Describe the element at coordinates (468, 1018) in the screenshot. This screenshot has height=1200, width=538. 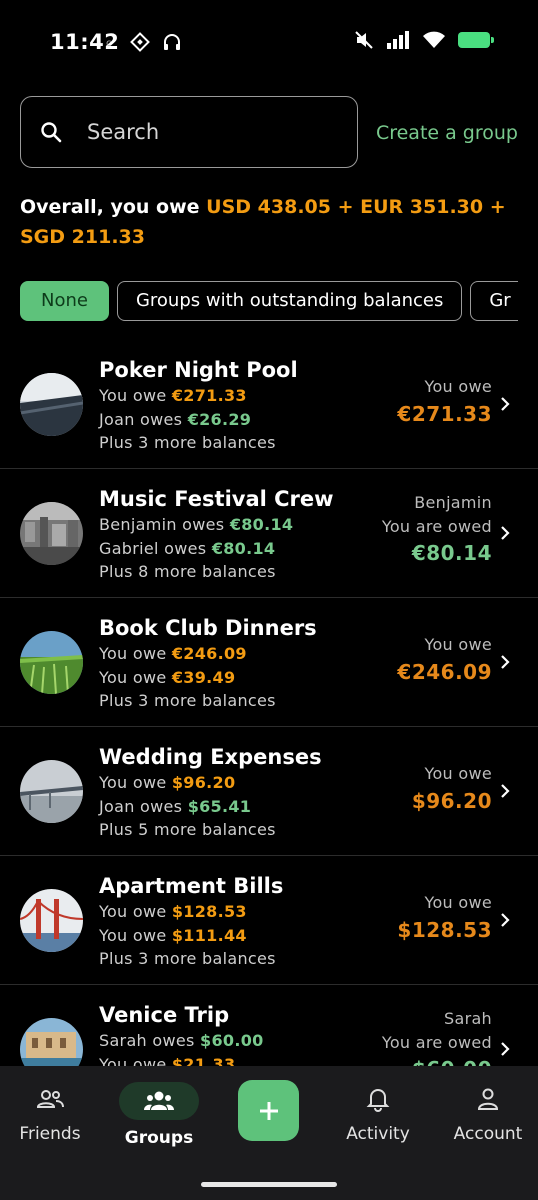
I see `summary-label: Sarah` at that location.